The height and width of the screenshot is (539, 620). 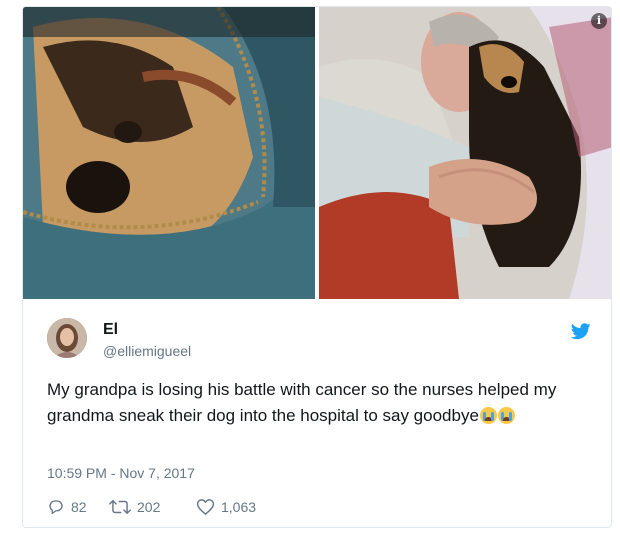 I want to click on tweet-timestamp: 10:59 PM - Nov 7, 2017, so click(x=121, y=473).